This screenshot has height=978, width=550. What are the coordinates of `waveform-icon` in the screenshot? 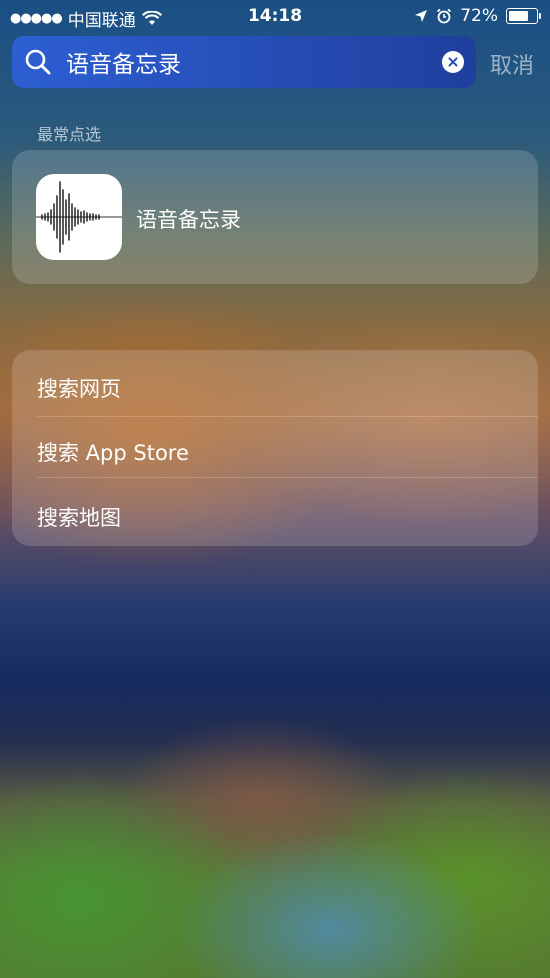 It's located at (79, 217).